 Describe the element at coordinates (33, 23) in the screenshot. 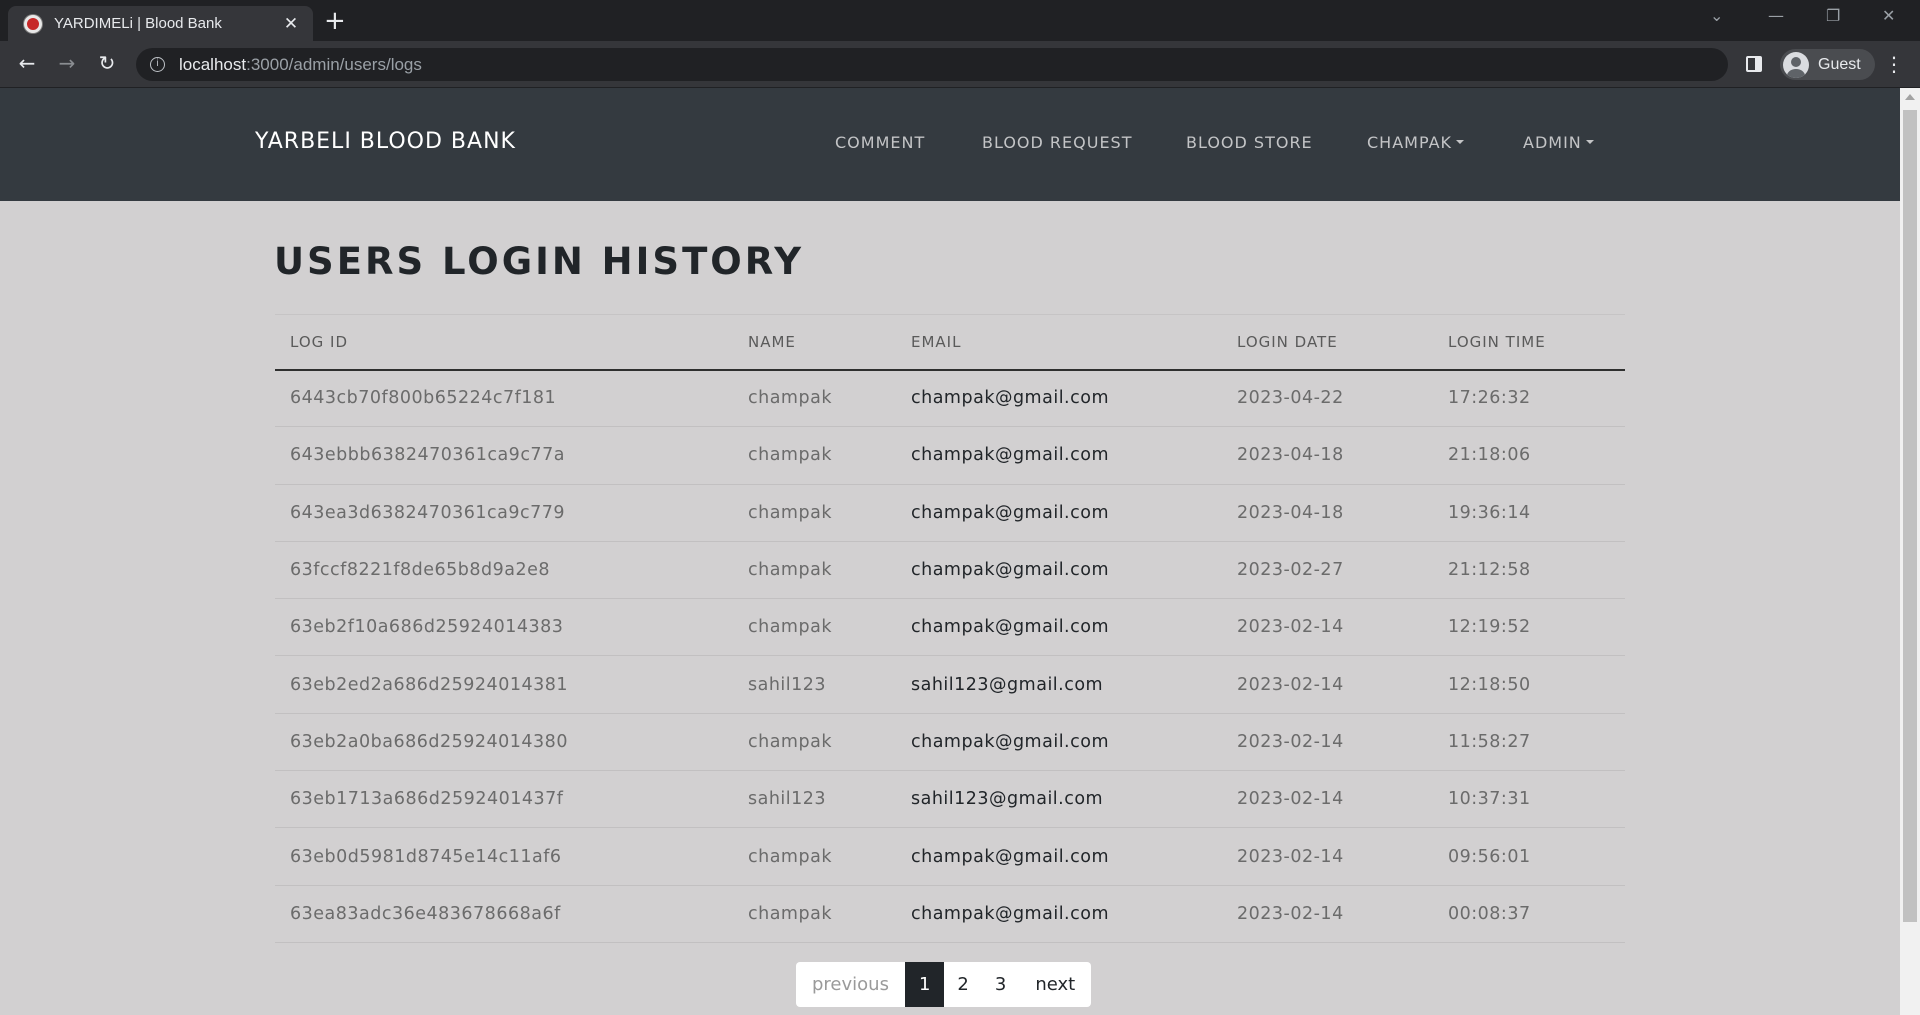

I see `favicon-icon` at that location.